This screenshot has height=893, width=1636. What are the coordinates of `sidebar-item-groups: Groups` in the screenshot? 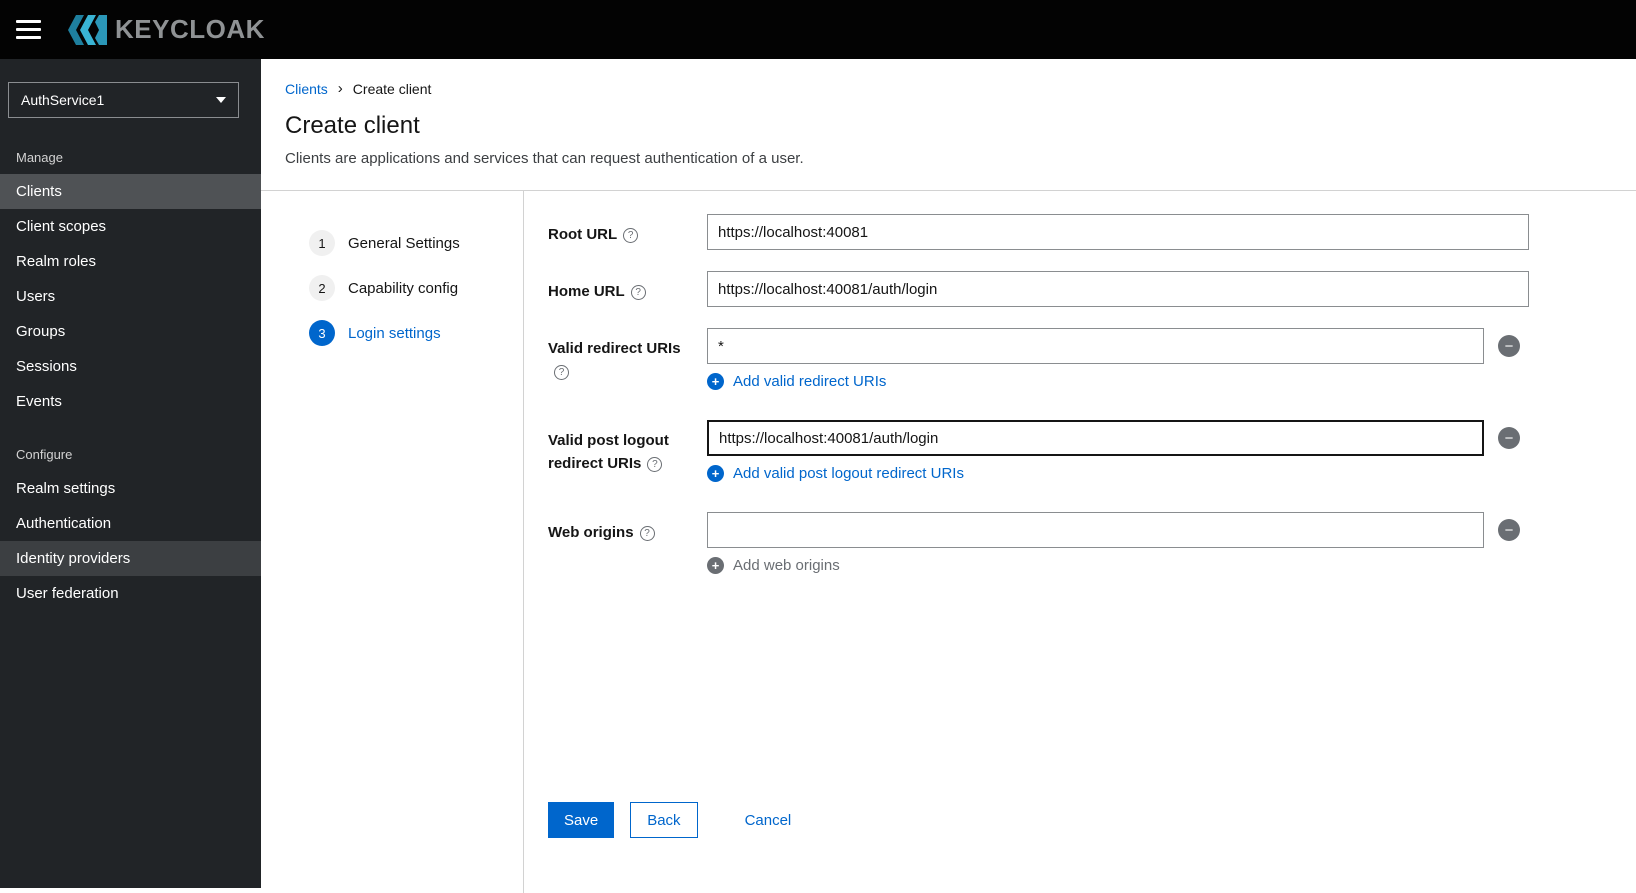 It's located at (130, 331).